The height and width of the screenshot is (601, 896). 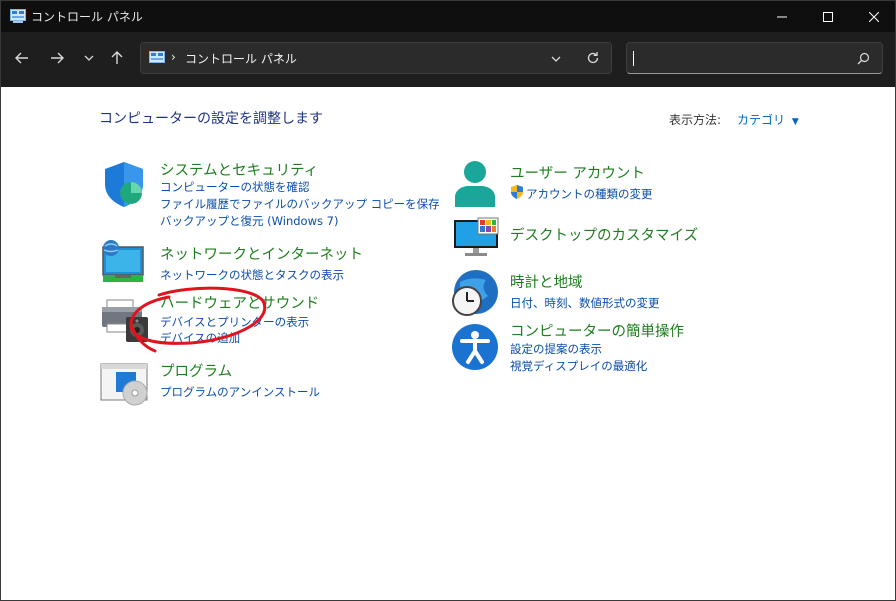 I want to click on link-uninstall-program: プログラムのアンインストール, so click(x=240, y=392).